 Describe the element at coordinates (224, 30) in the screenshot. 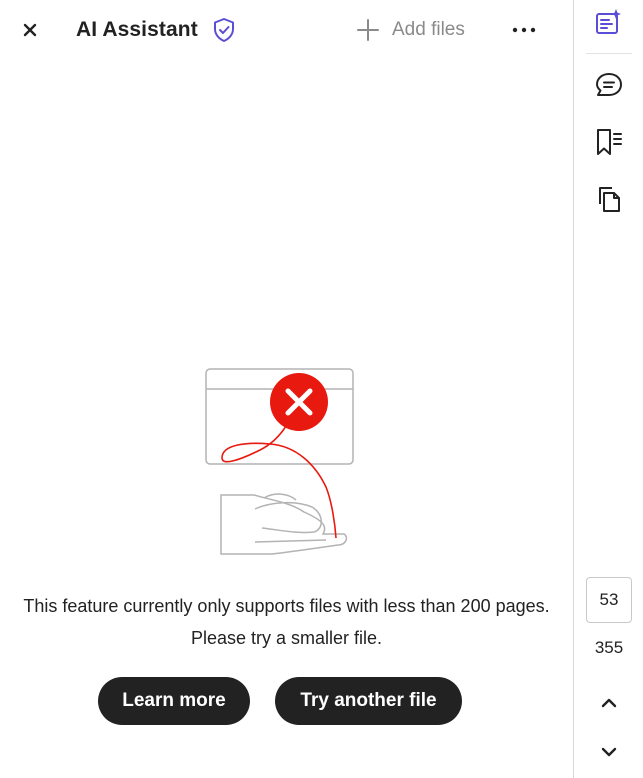

I see `shield-check-icon` at that location.